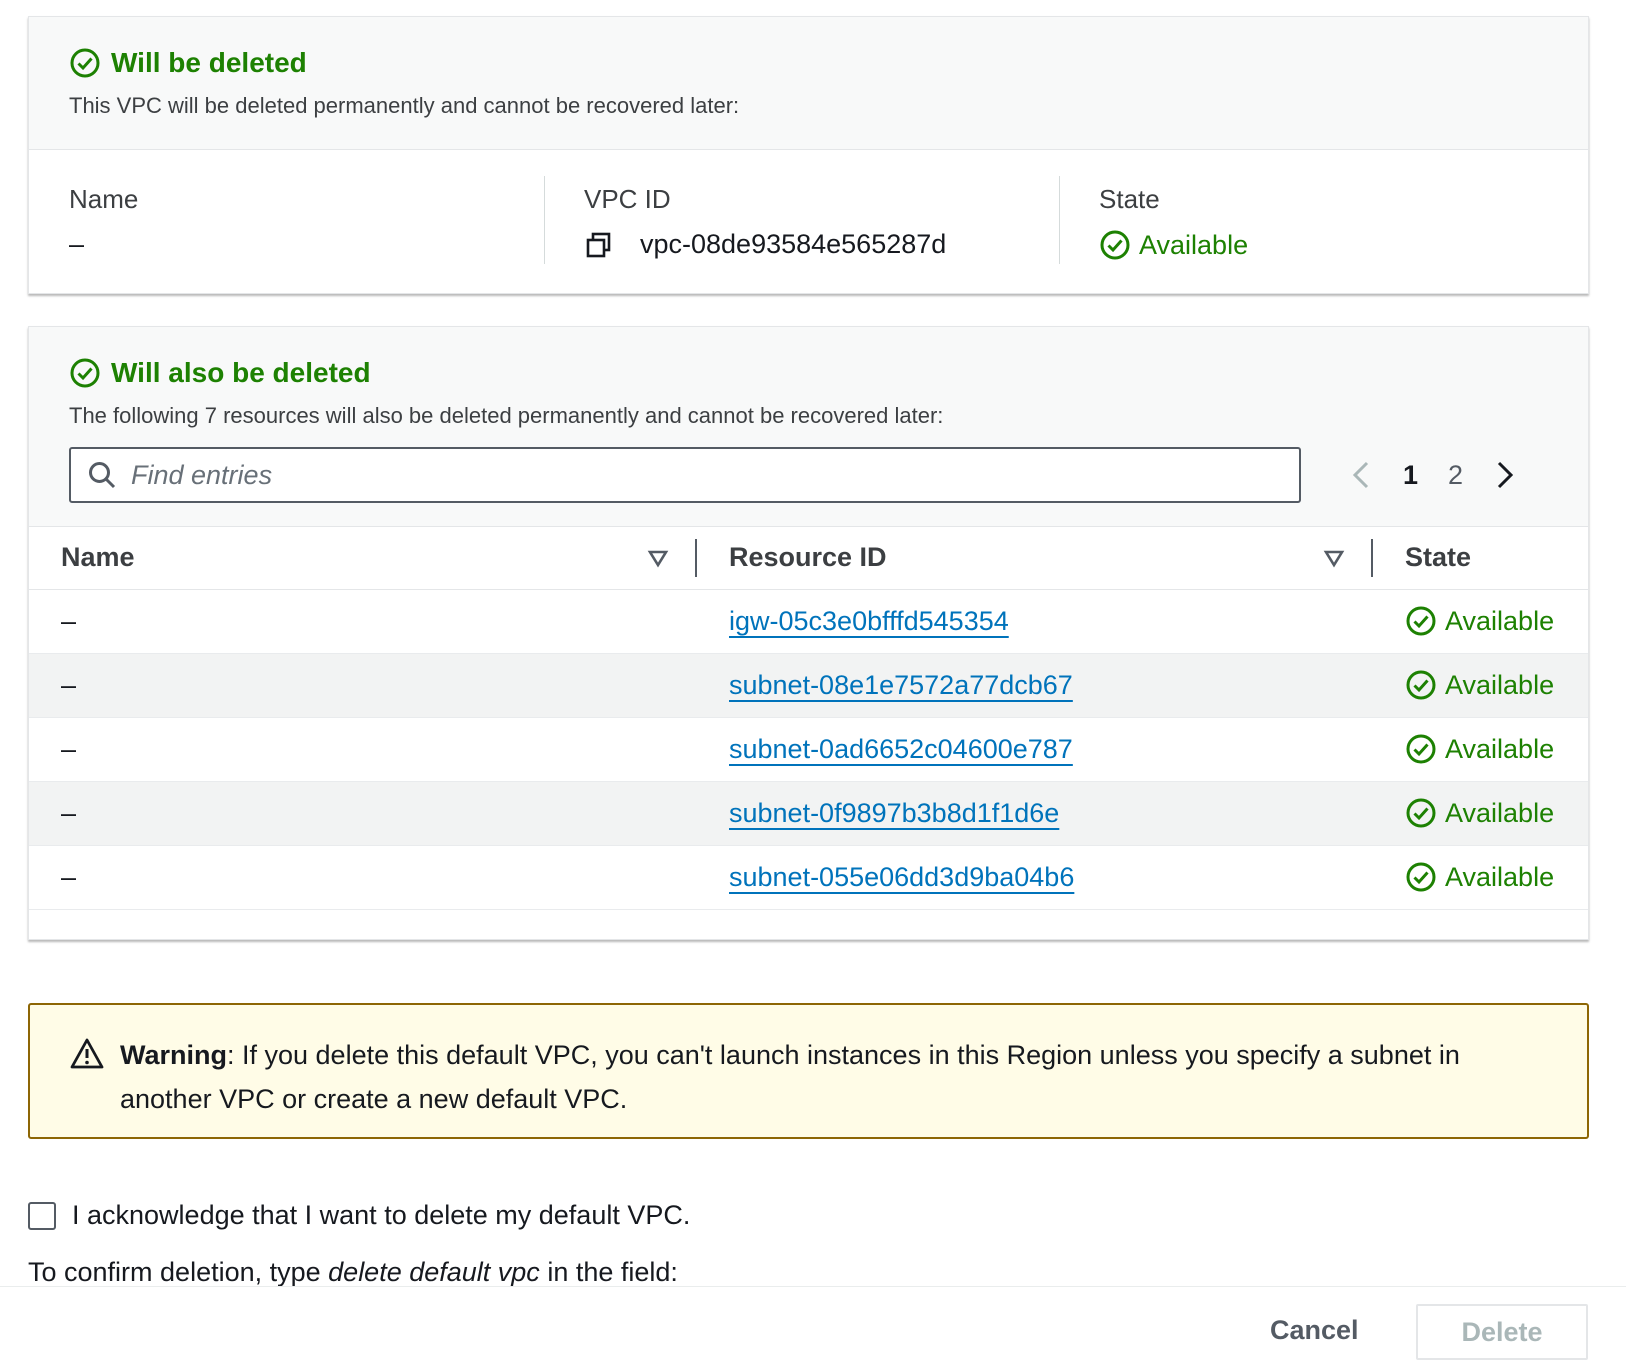 This screenshot has width=1626, height=1372. Describe the element at coordinates (901, 749) in the screenshot. I see `resource-id-link: subnet-0ad6652c04600e787` at that location.